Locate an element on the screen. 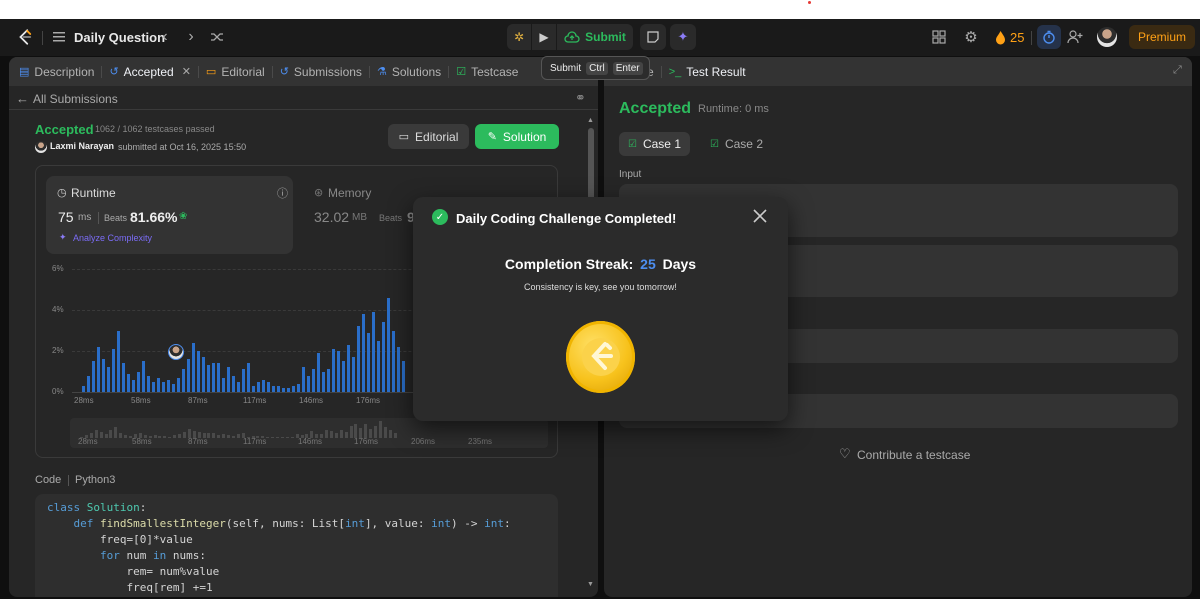 The width and height of the screenshot is (1200, 599). close-tab-icon: ✕ is located at coordinates (186, 71).